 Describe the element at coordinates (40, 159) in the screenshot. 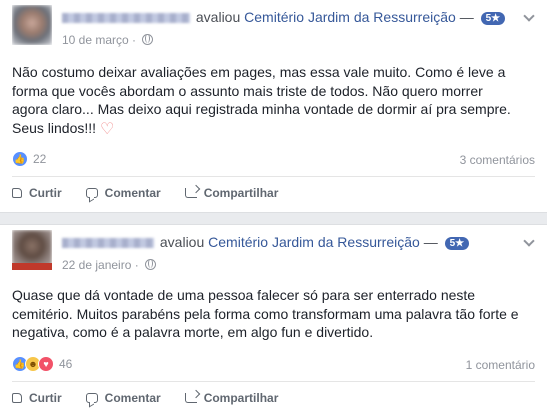

I see `reaction-count: 22` at that location.